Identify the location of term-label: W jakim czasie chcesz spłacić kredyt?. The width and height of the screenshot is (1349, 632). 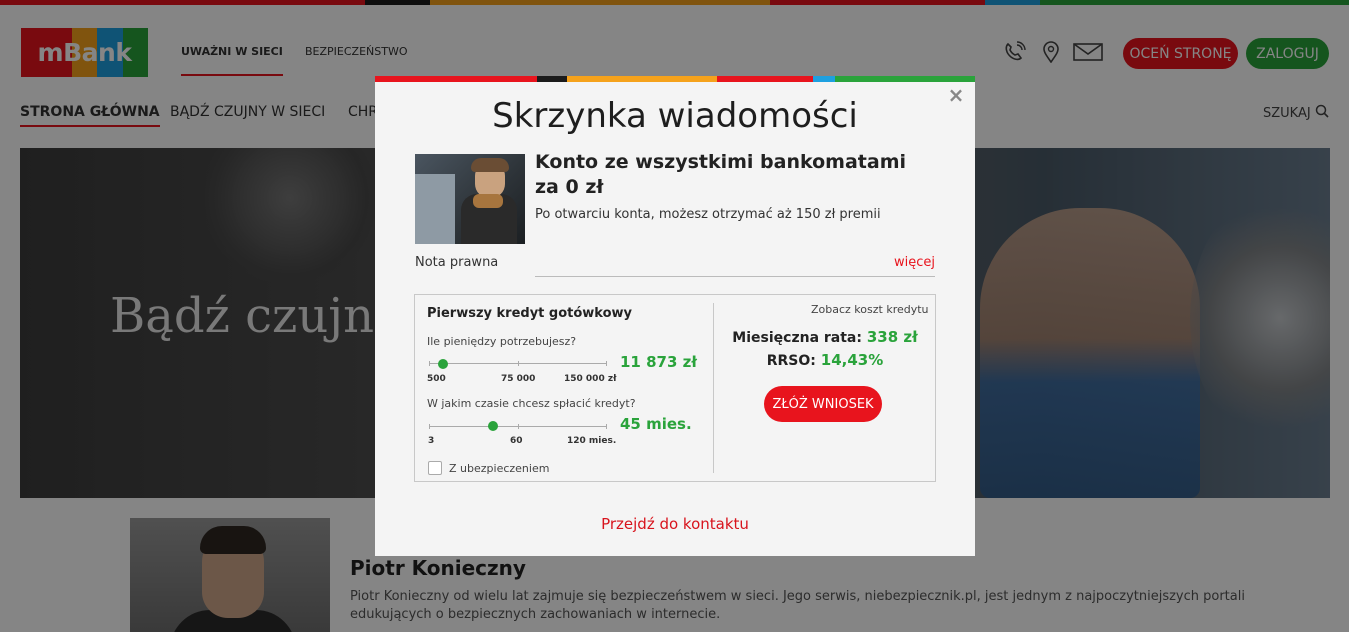
(531, 403).